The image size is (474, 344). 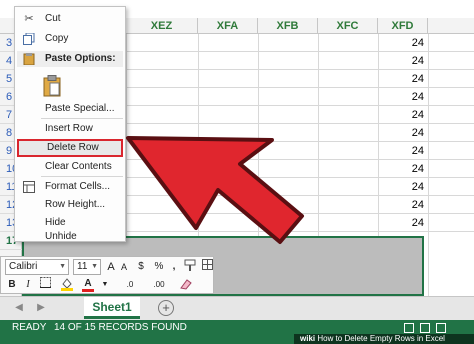 I want to click on menu-item-copy: Copy, so click(x=70, y=39).